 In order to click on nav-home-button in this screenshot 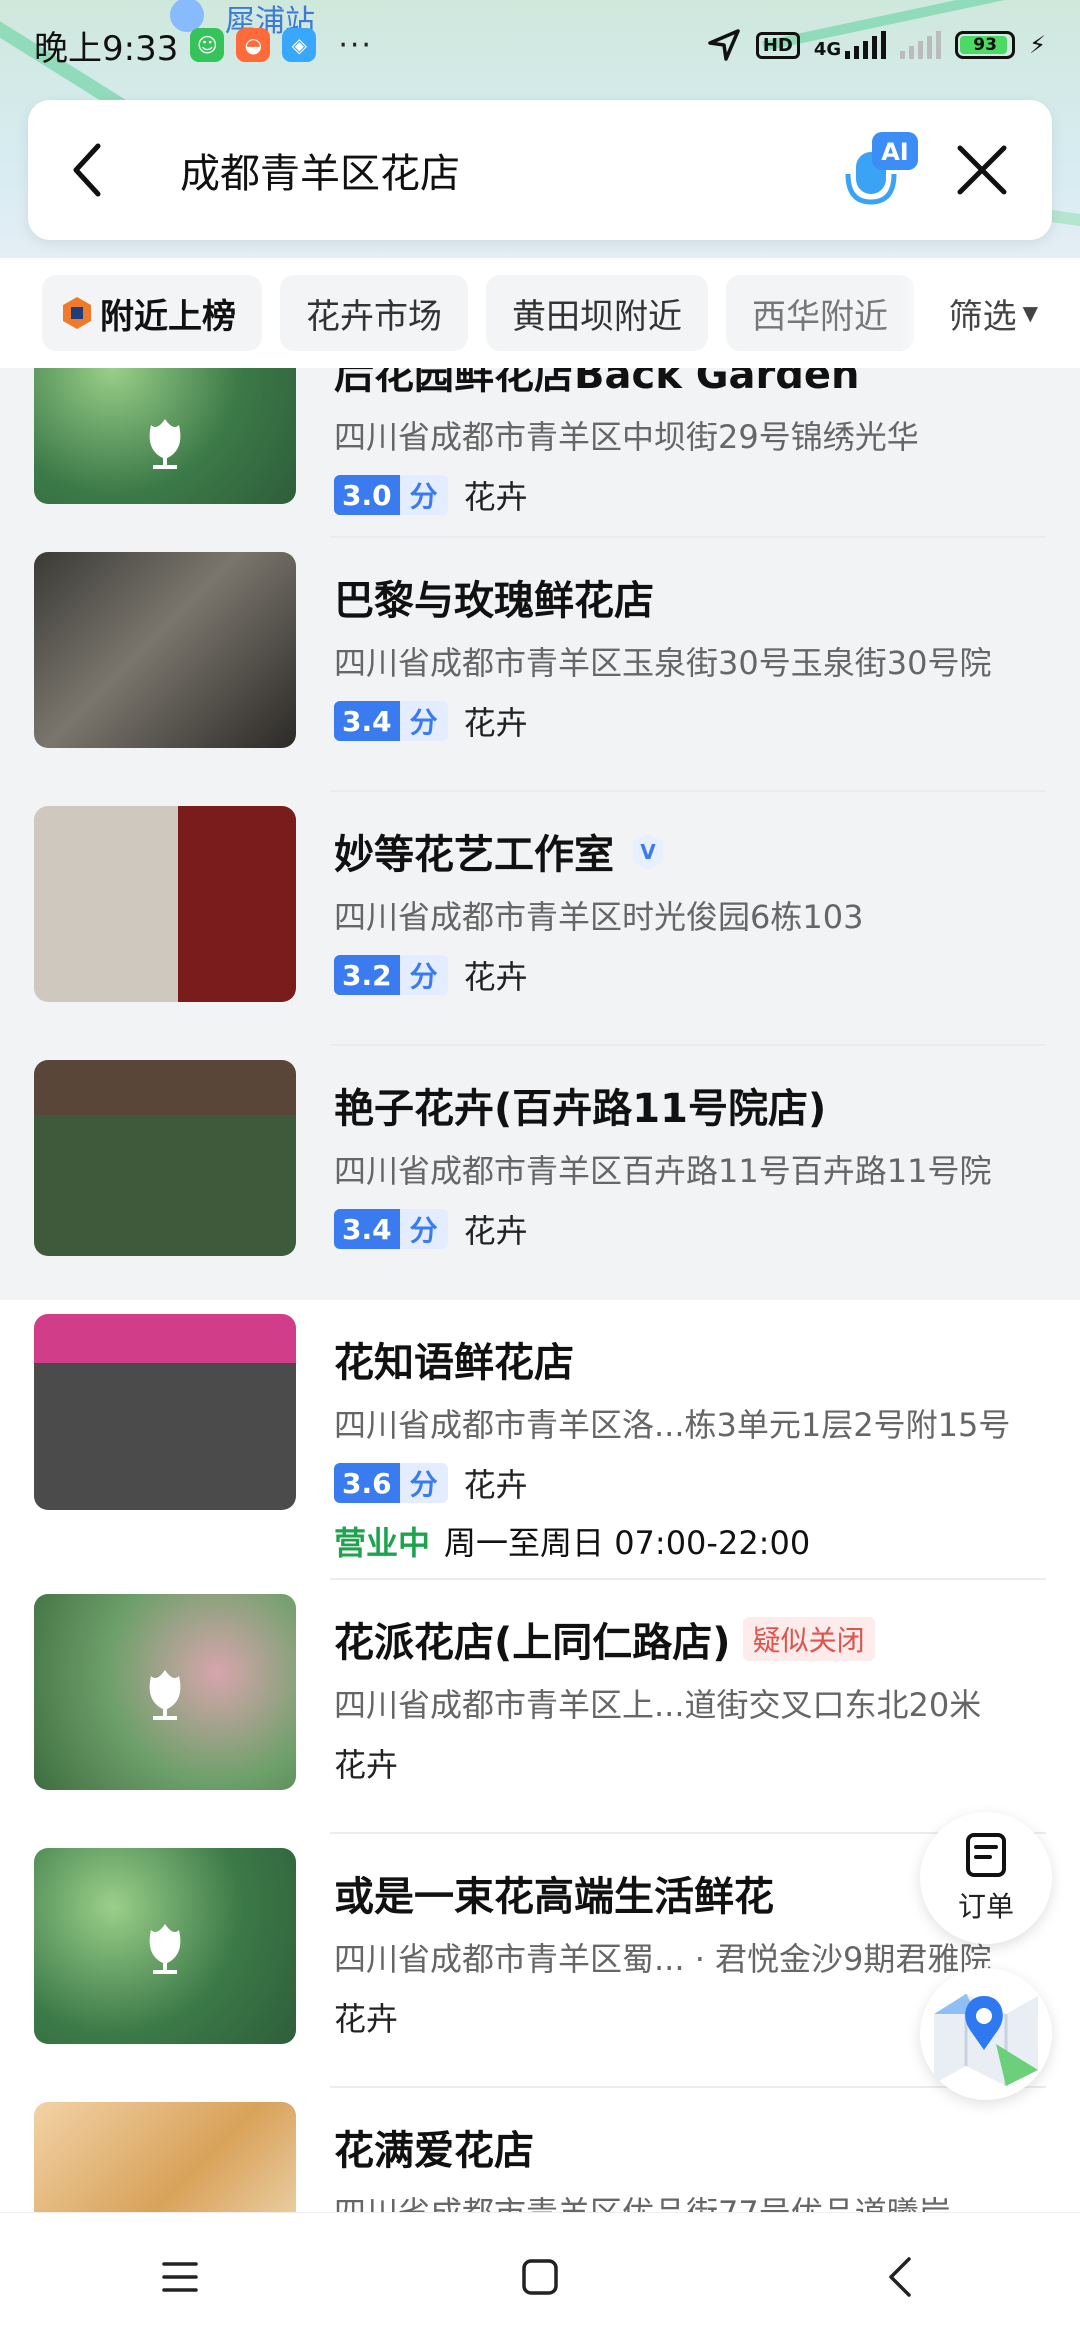, I will do `click(540, 2277)`.